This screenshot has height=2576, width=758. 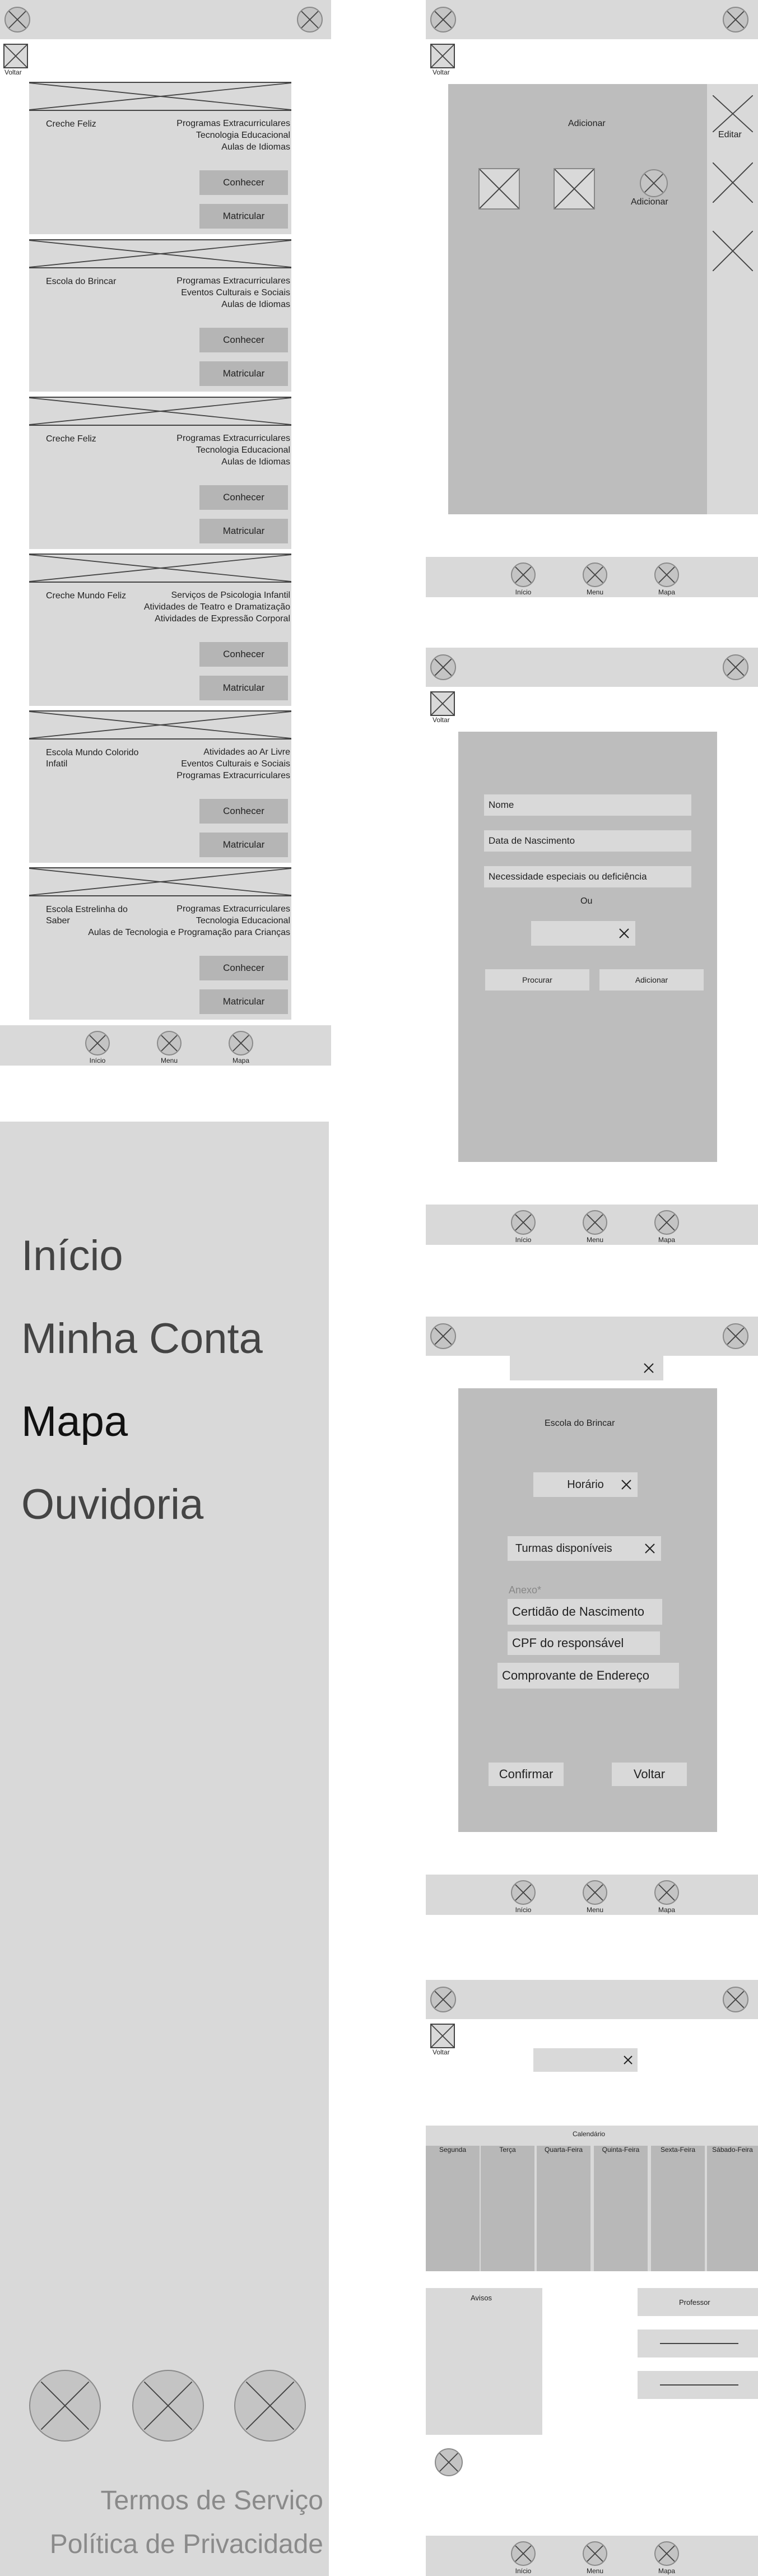 What do you see at coordinates (584, 1643) in the screenshot?
I see `doc-guardian-cpf: CPF do responsável` at bounding box center [584, 1643].